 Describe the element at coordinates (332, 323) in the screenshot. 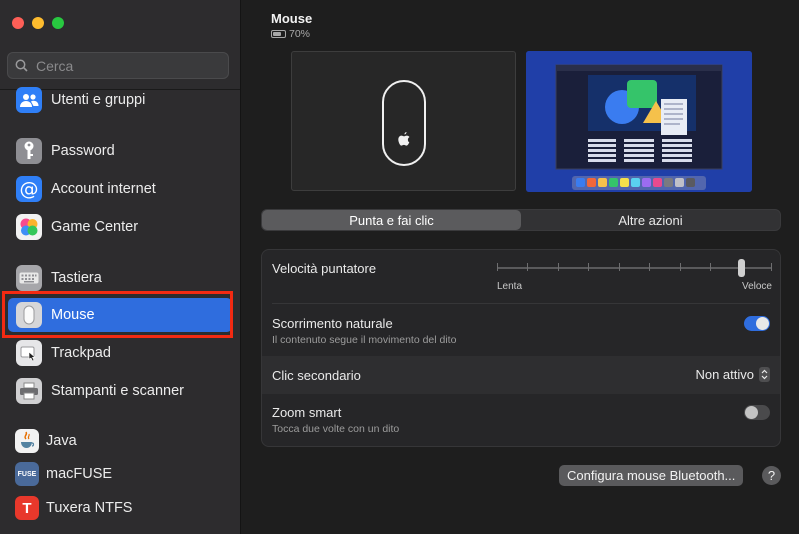

I see `natural-scrolling-label: Scorrimento naturale` at that location.